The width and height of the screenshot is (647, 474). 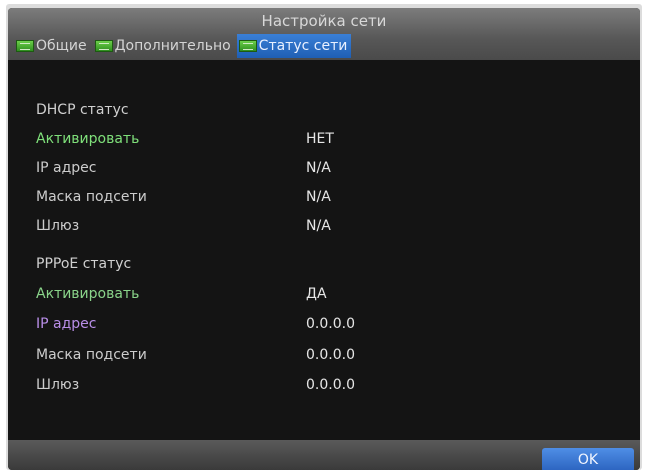 I want to click on window-title: Настройка сети, so click(x=324, y=21).